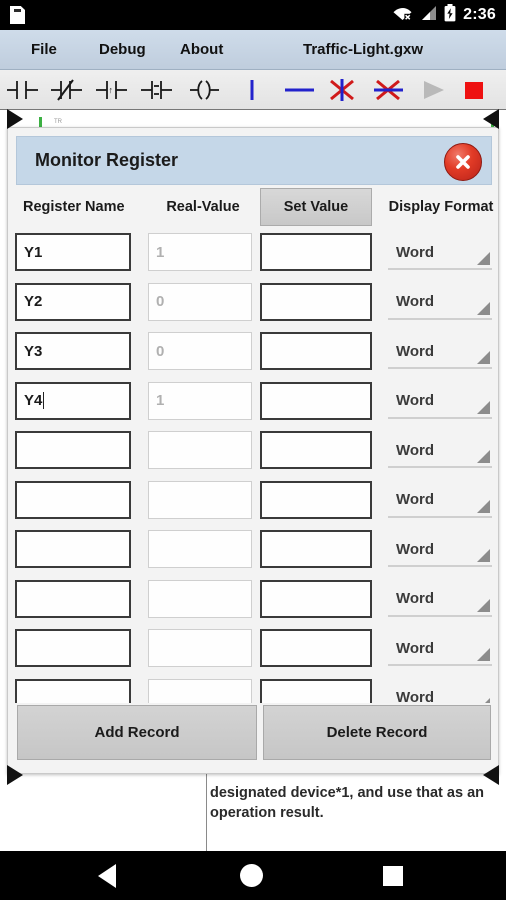 This screenshot has width=506, height=900. Describe the element at coordinates (44, 49) in the screenshot. I see `menu-item-file: File` at that location.